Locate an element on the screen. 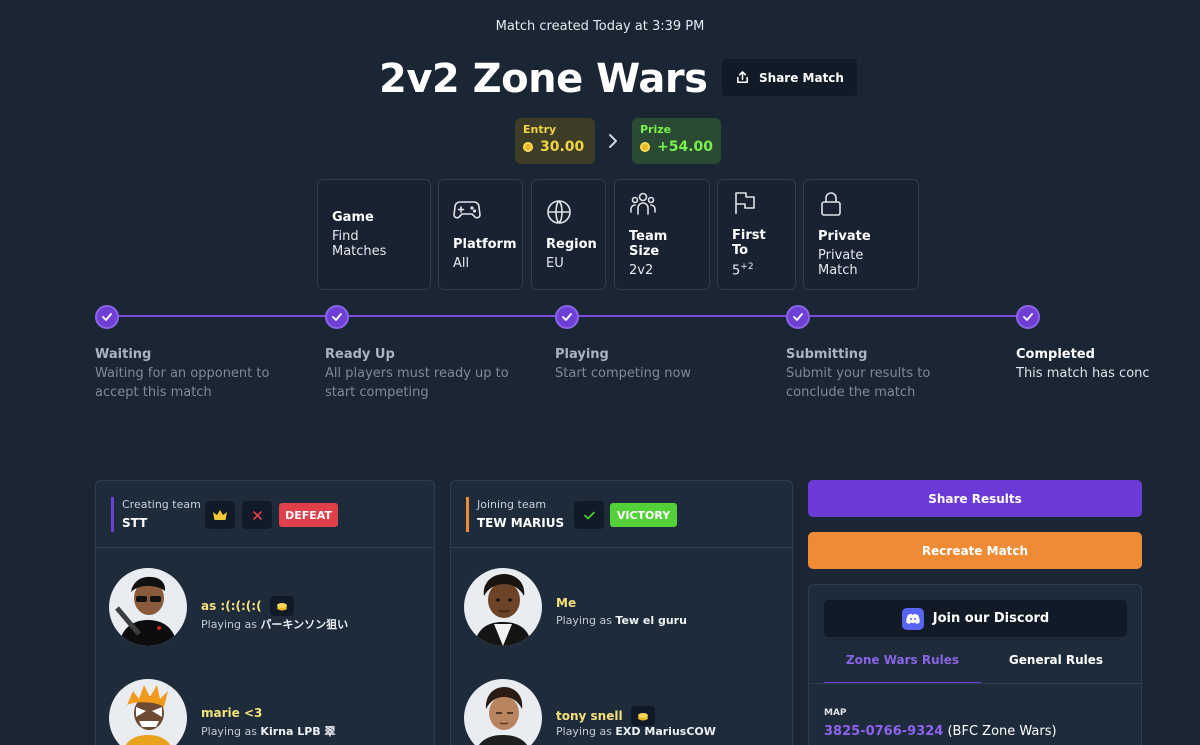  join-discord-button: Join our Discord is located at coordinates (975, 618).